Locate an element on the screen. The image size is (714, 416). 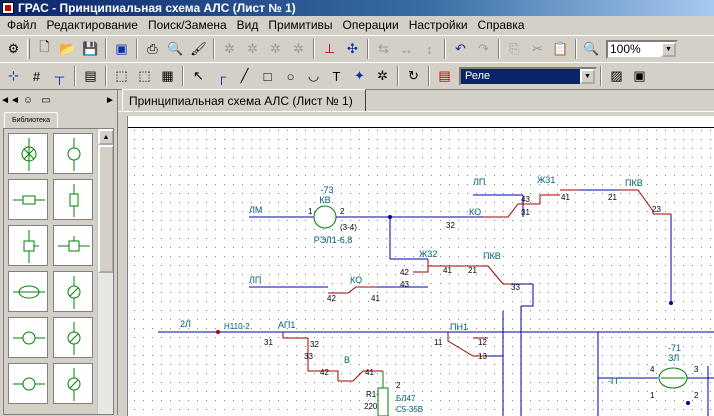
menu-primitives: Примитивы is located at coordinates (300, 25).